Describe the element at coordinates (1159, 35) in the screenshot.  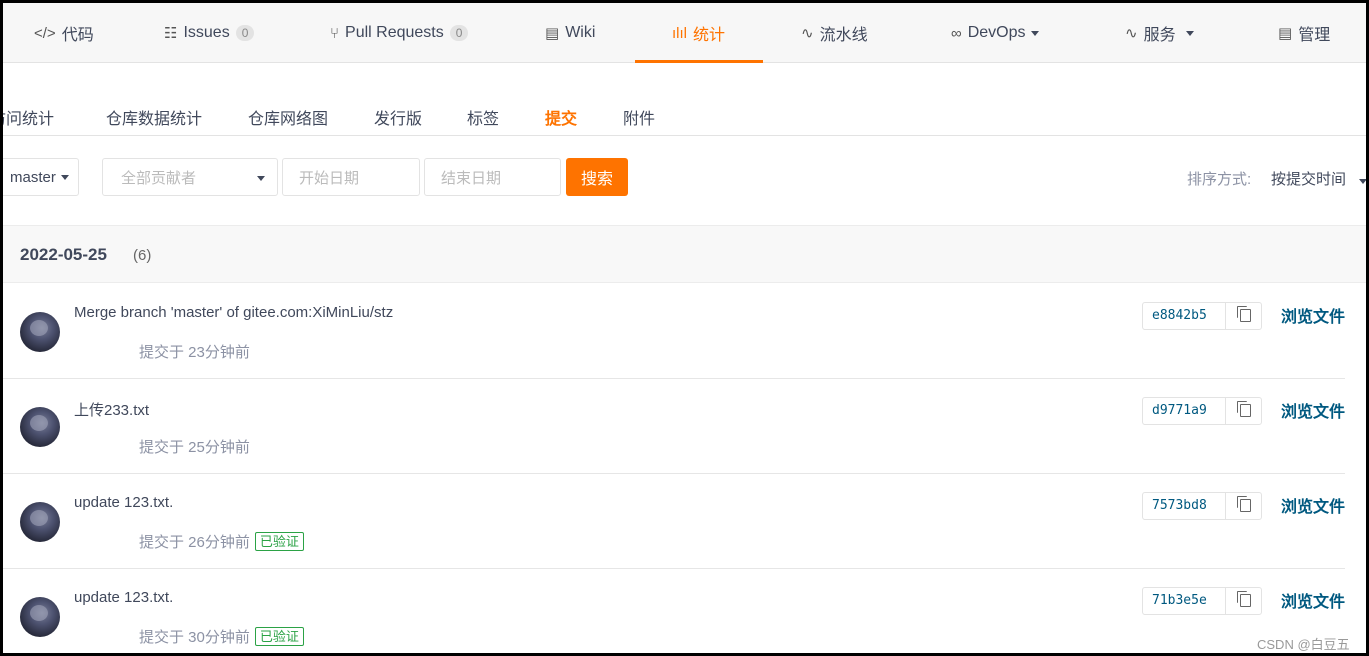
I see `tab-services-label: 服务` at that location.